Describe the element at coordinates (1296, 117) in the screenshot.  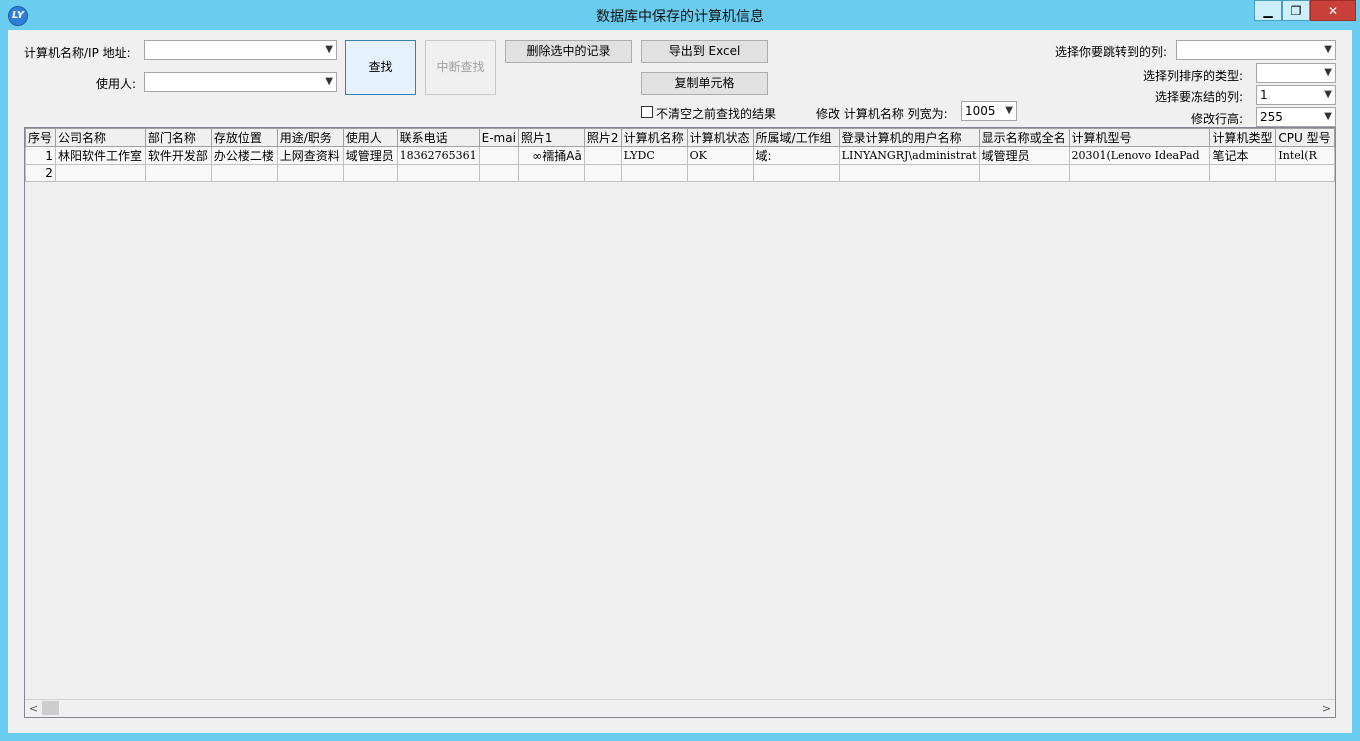
I see `row-height-combo: 255 ▼` at that location.